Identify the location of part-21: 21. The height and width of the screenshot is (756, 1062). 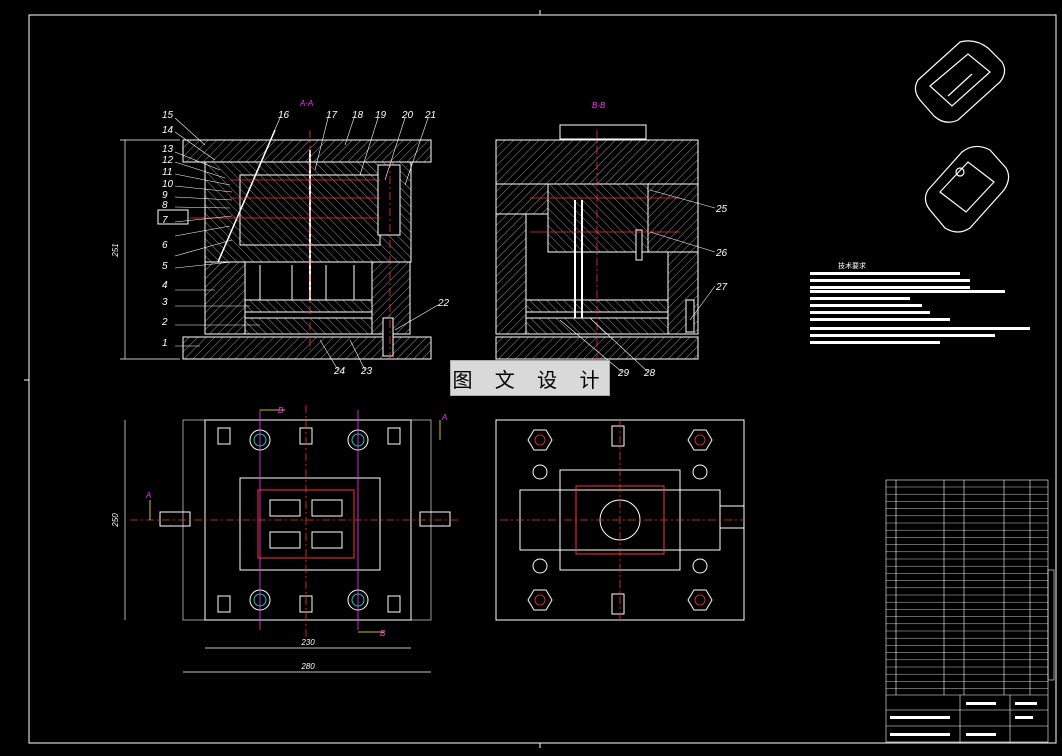
(430, 115).